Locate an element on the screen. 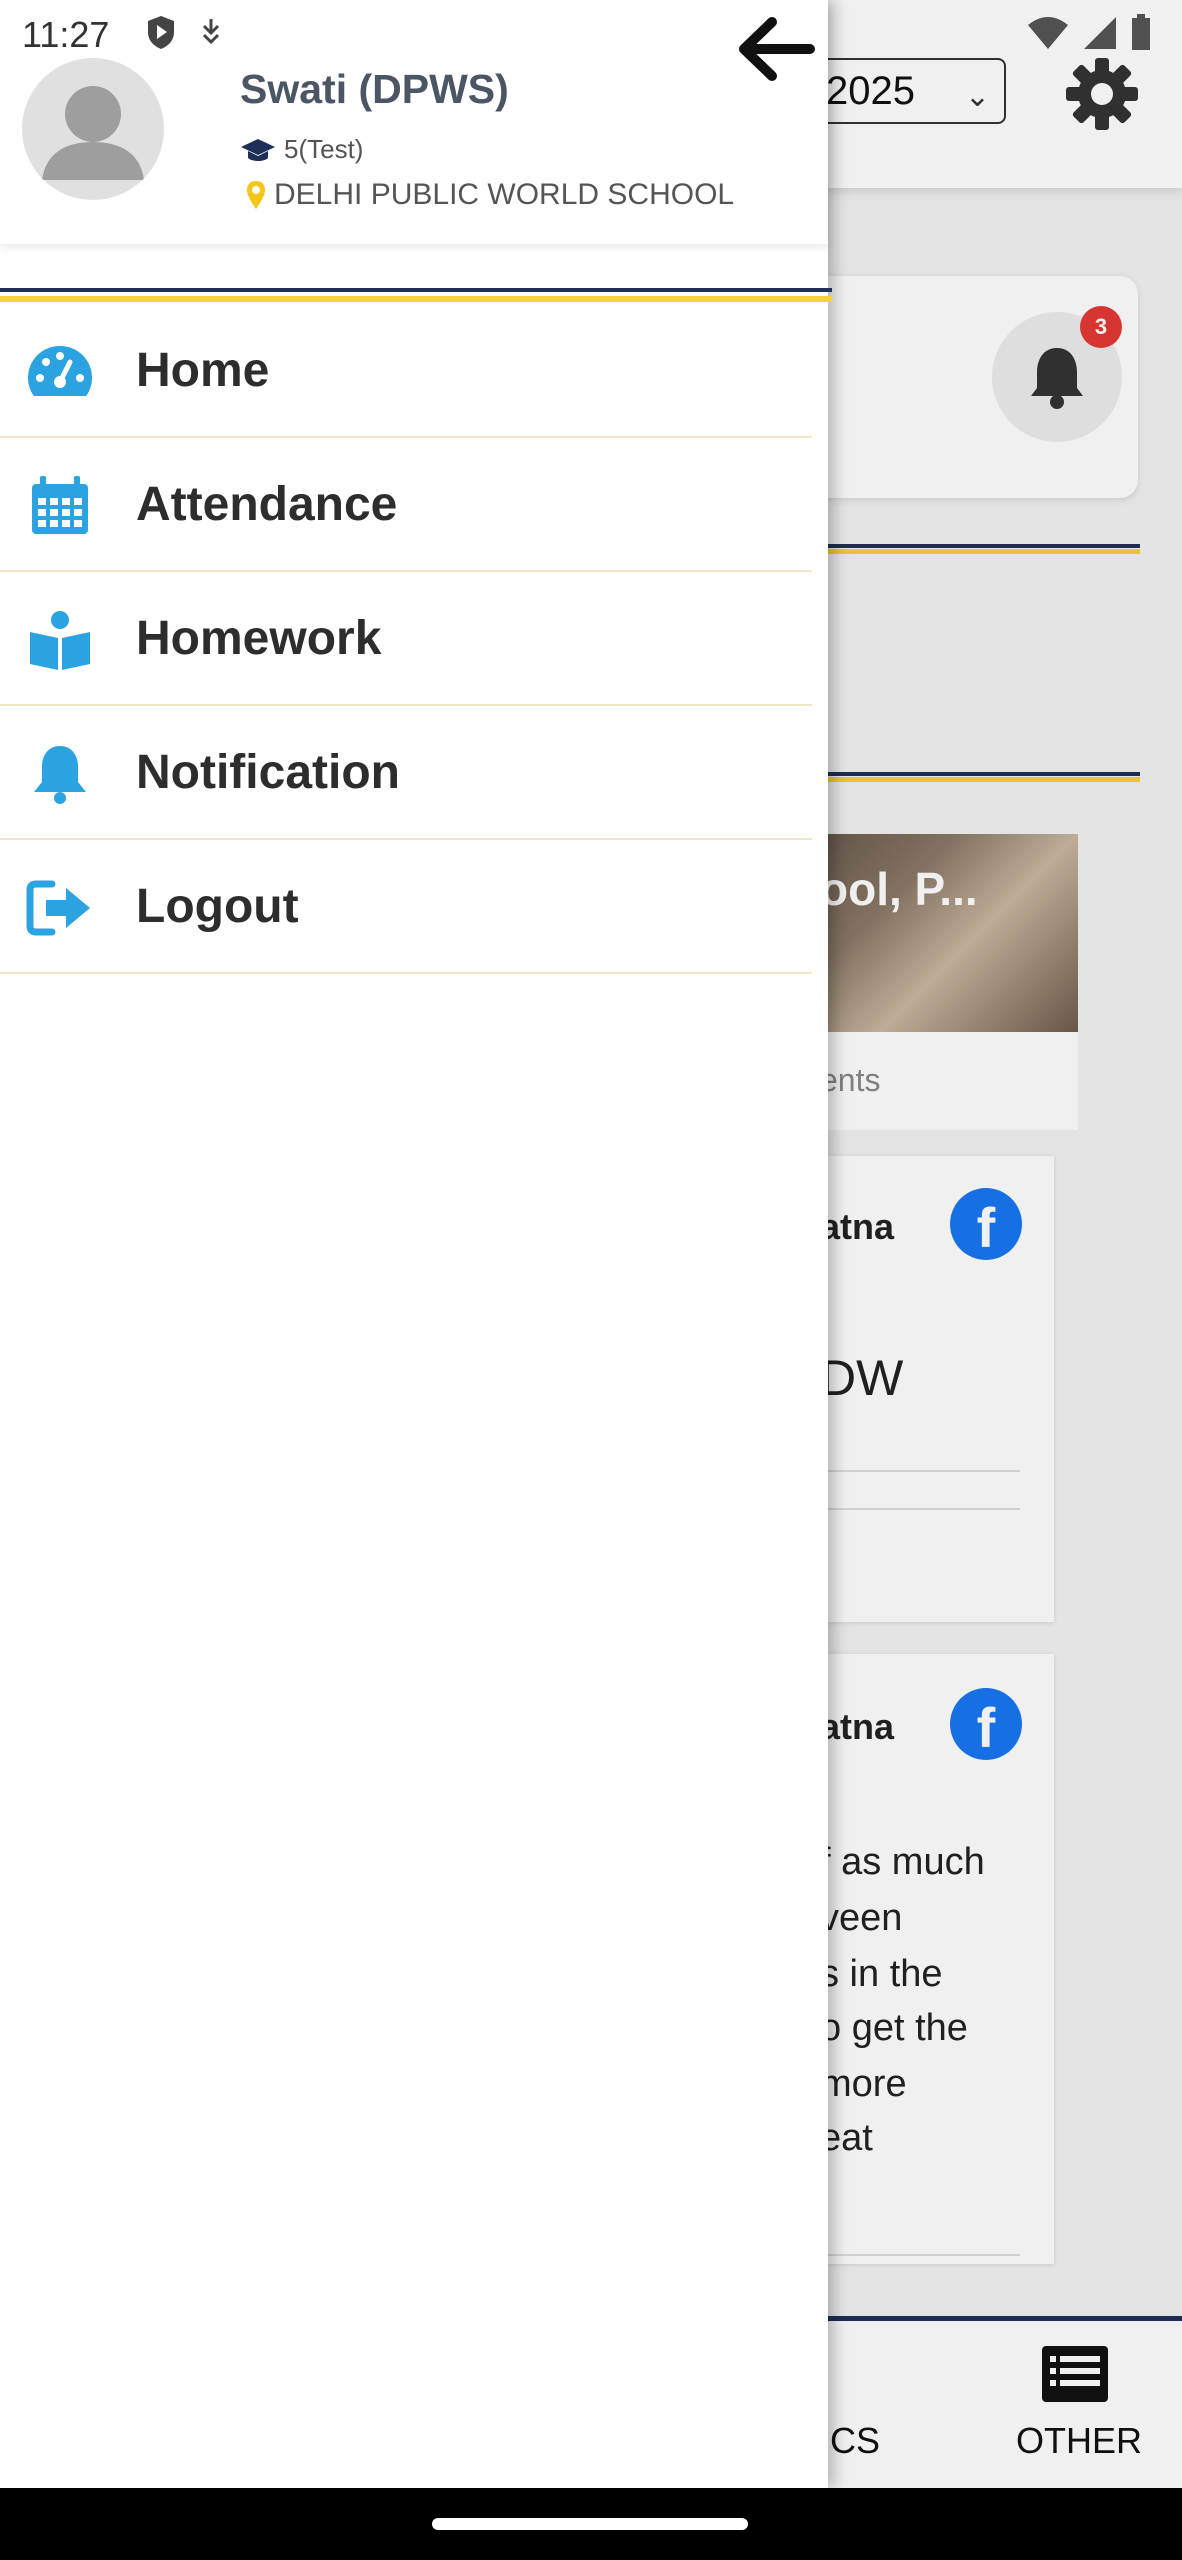  menu-item-label: Home is located at coordinates (203, 370).